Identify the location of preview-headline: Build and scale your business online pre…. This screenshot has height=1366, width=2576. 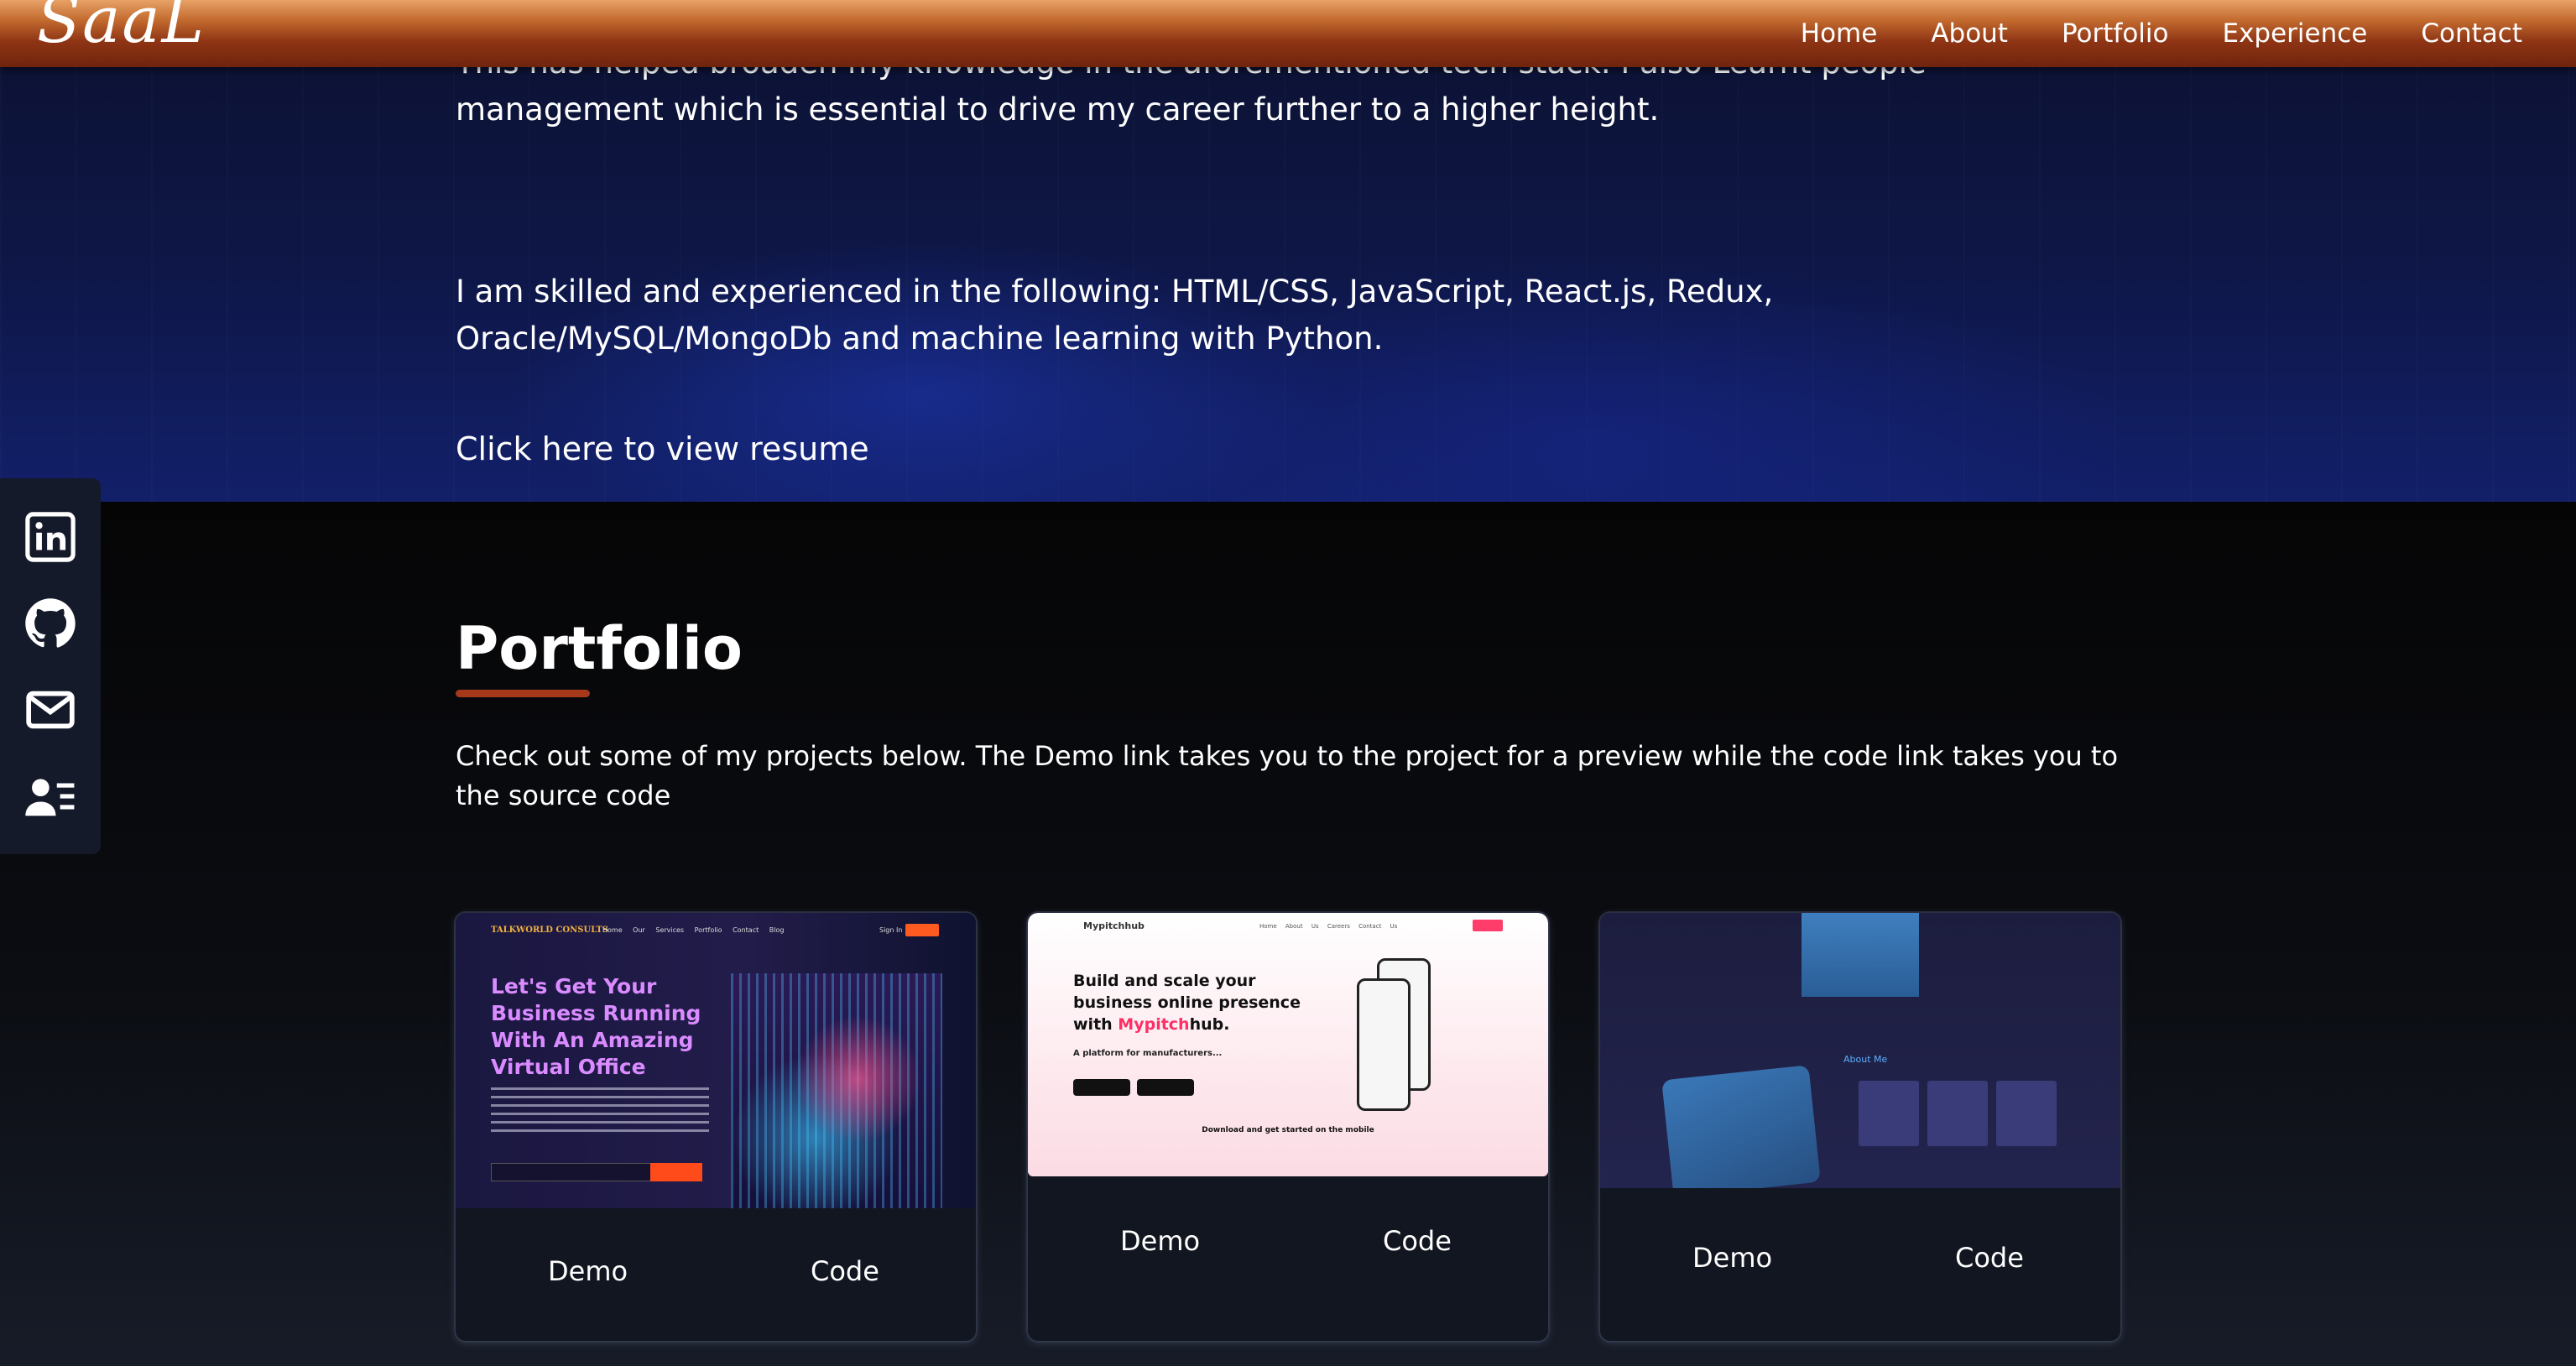
(1199, 1002).